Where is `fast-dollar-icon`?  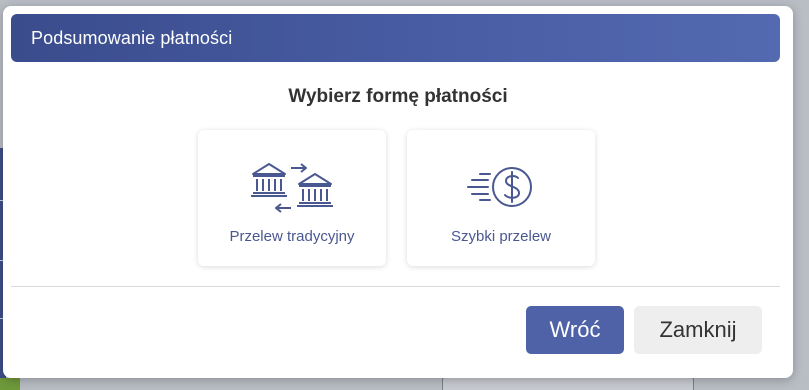
fast-dollar-icon is located at coordinates (501, 187).